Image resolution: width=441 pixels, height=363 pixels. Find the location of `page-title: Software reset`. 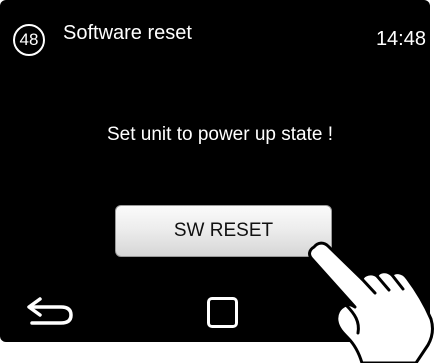

page-title: Software reset is located at coordinates (127, 33).